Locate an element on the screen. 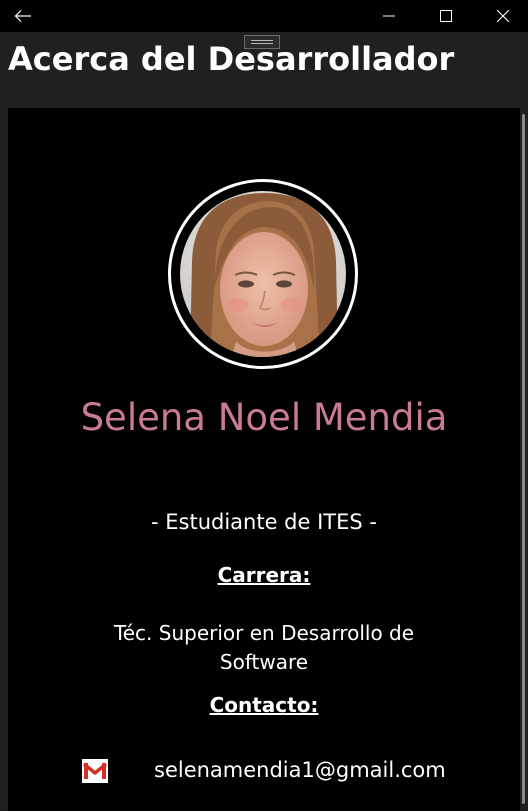  maximize-icon is located at coordinates (446, 16).